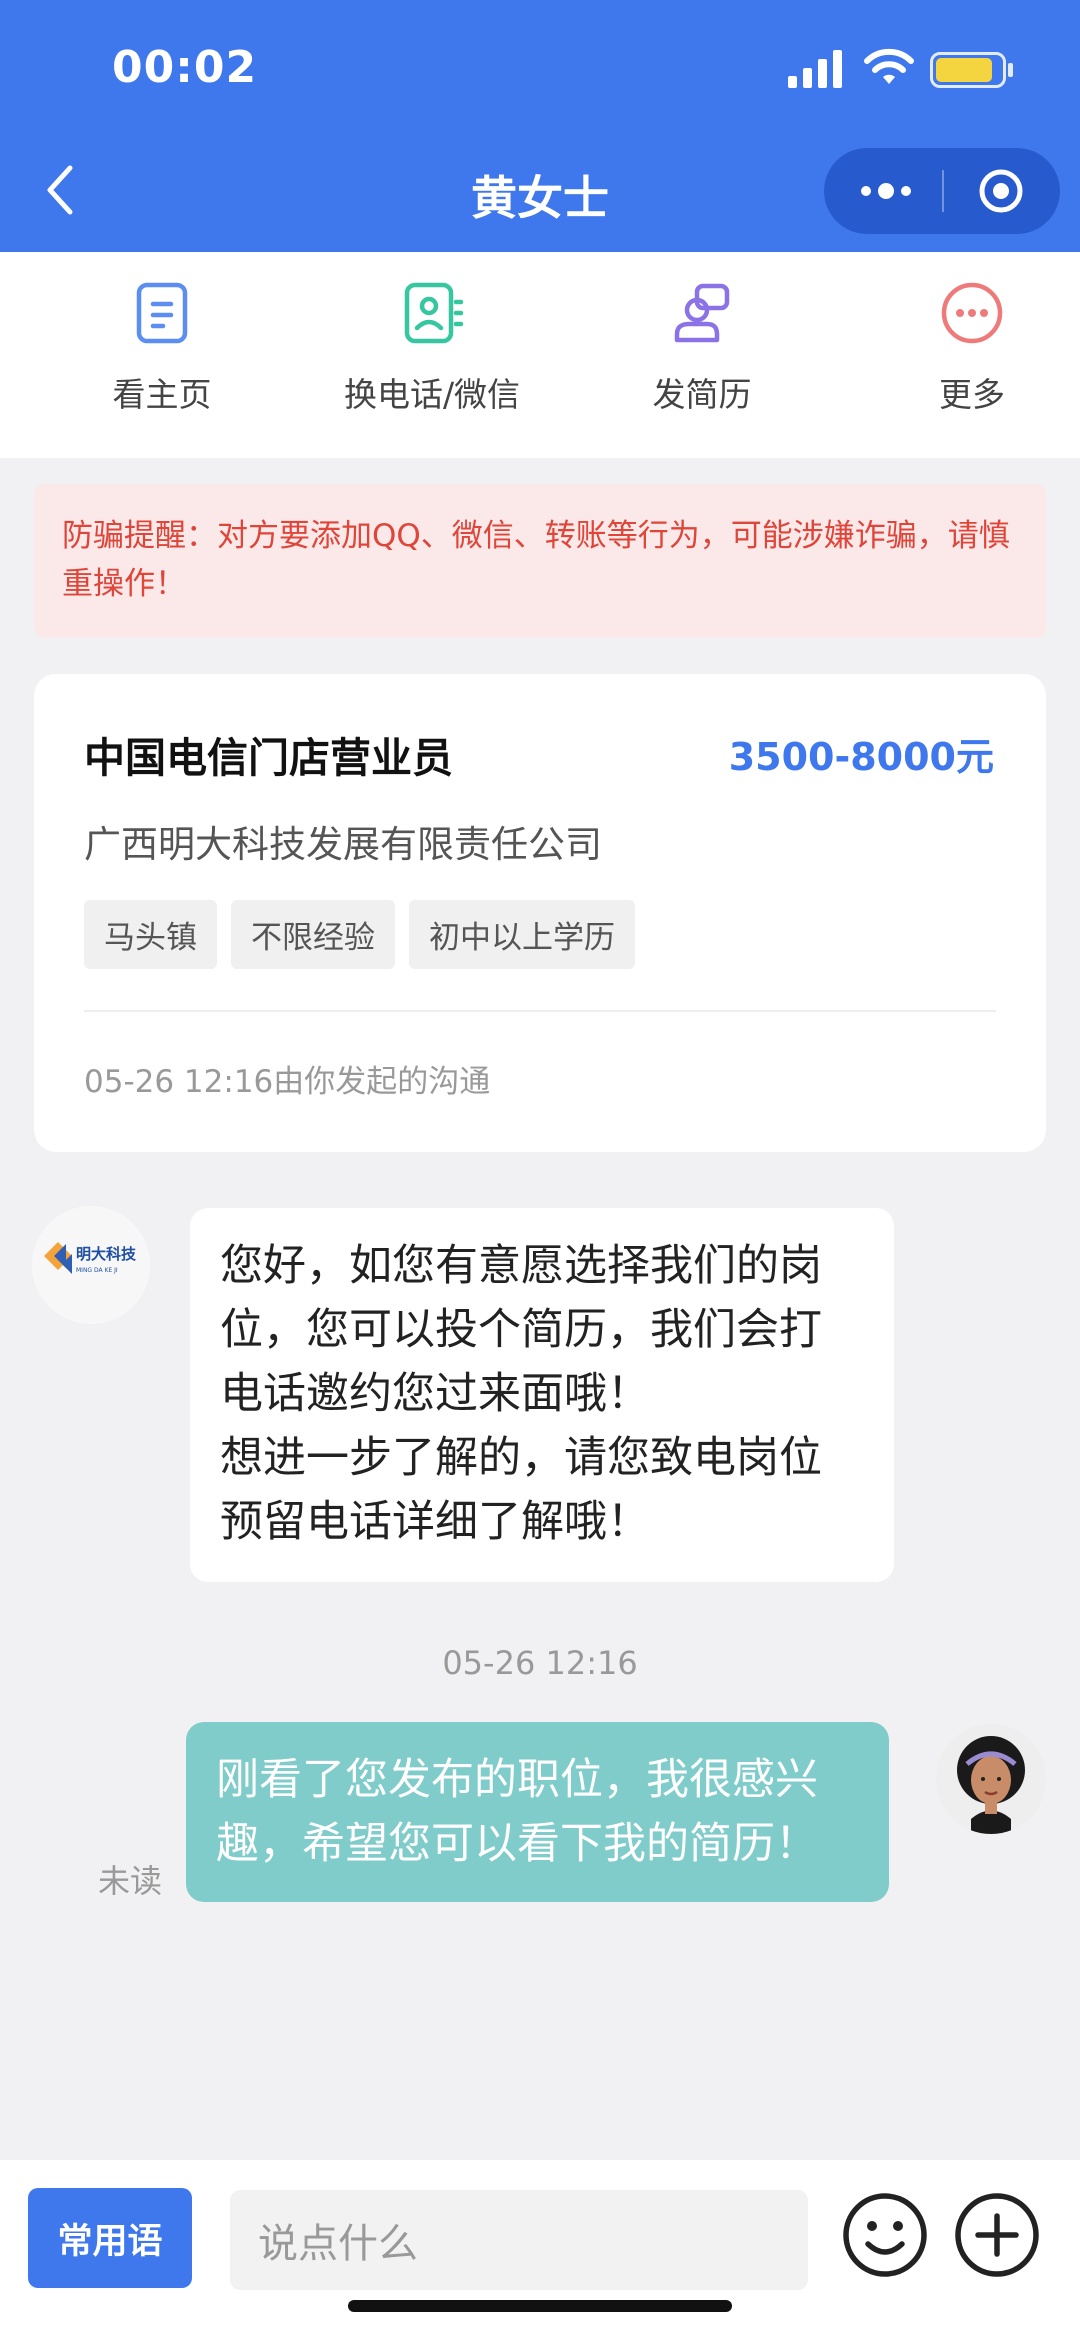  I want to click on message-text: 刚看了您发布的职位，我很感兴趣，希望您可以看下我的简历！, so click(517, 1812).